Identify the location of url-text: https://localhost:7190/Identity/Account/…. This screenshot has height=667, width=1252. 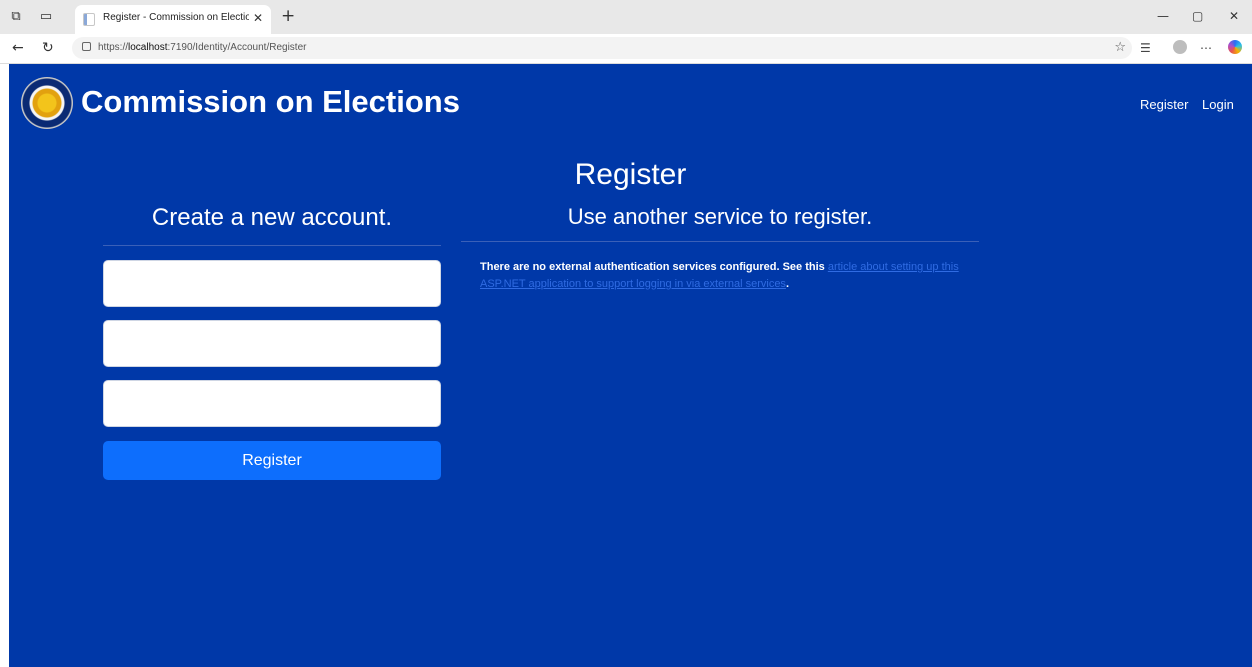
(202, 47).